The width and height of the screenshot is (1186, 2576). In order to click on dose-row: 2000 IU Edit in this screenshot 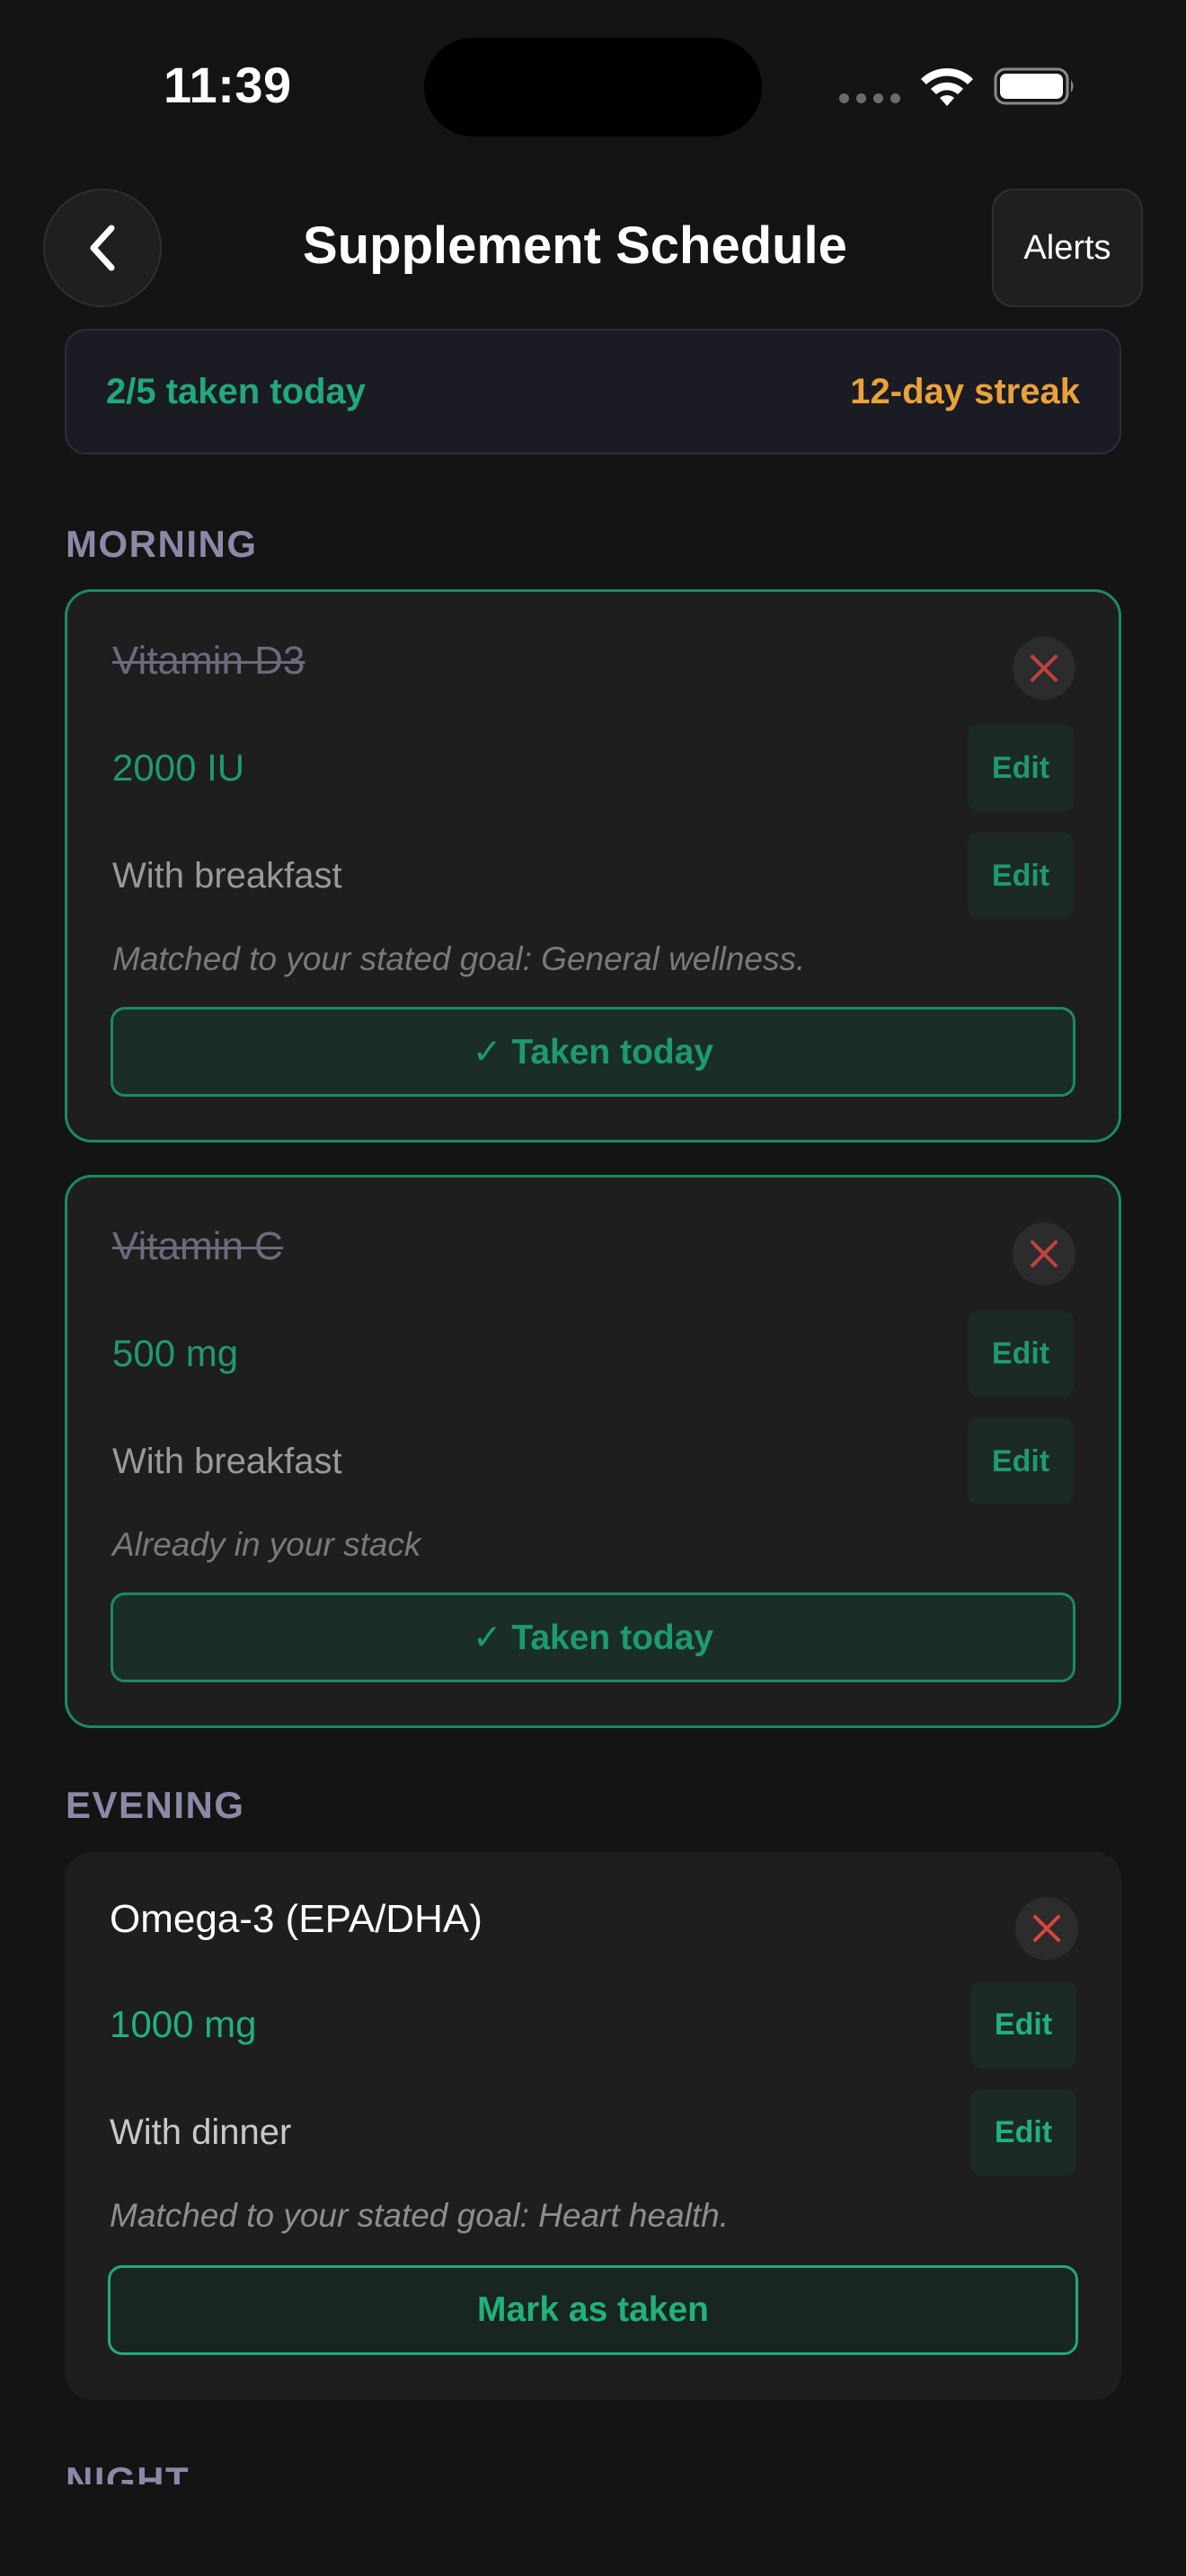, I will do `click(593, 768)`.